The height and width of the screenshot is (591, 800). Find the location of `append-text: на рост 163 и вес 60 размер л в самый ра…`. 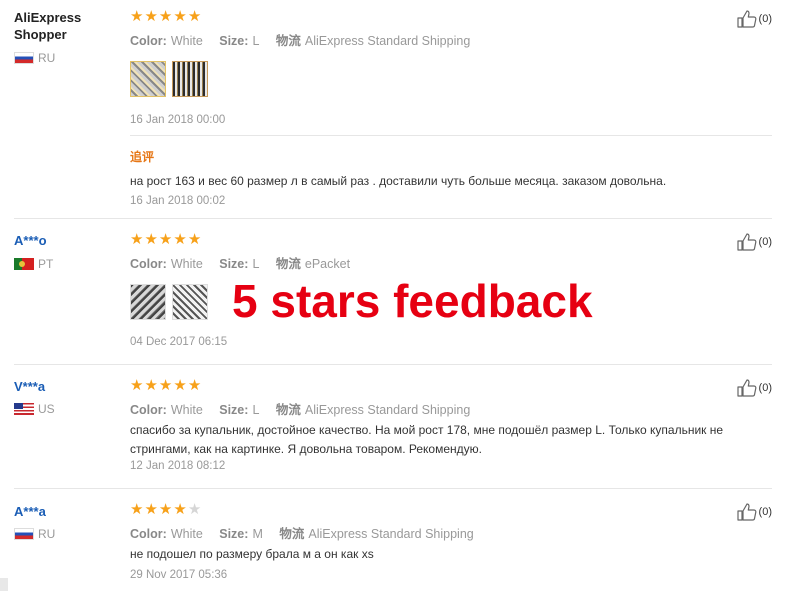

append-text: на рост 163 и вес 60 размер л в самый ра… is located at coordinates (398, 181).